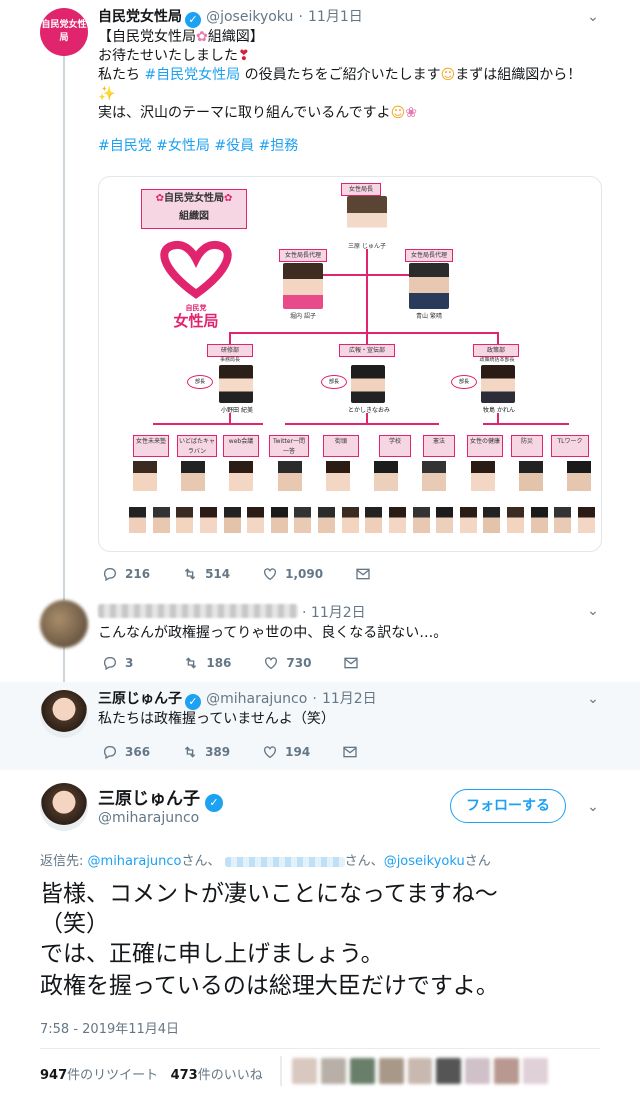 Image resolution: width=640 pixels, height=1103 pixels. What do you see at coordinates (364, 861) in the screenshot?
I see `reply-san-2: さん、` at bounding box center [364, 861].